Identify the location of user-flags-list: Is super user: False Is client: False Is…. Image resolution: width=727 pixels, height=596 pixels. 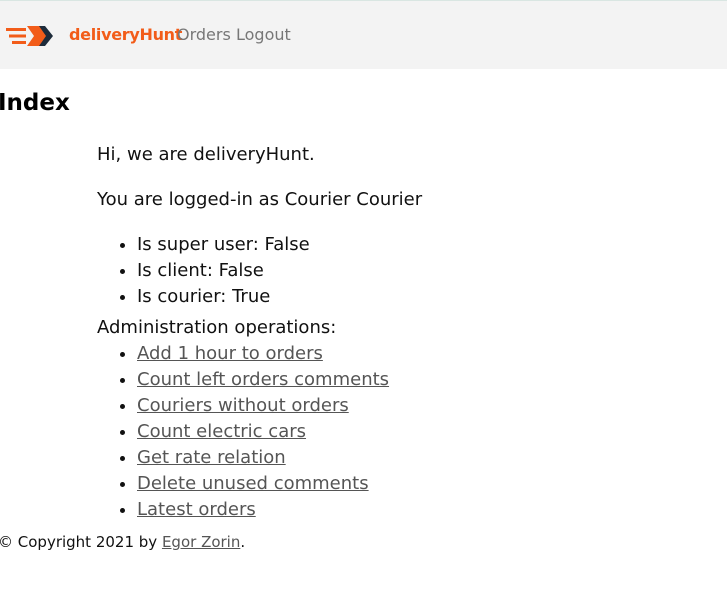
(203, 271).